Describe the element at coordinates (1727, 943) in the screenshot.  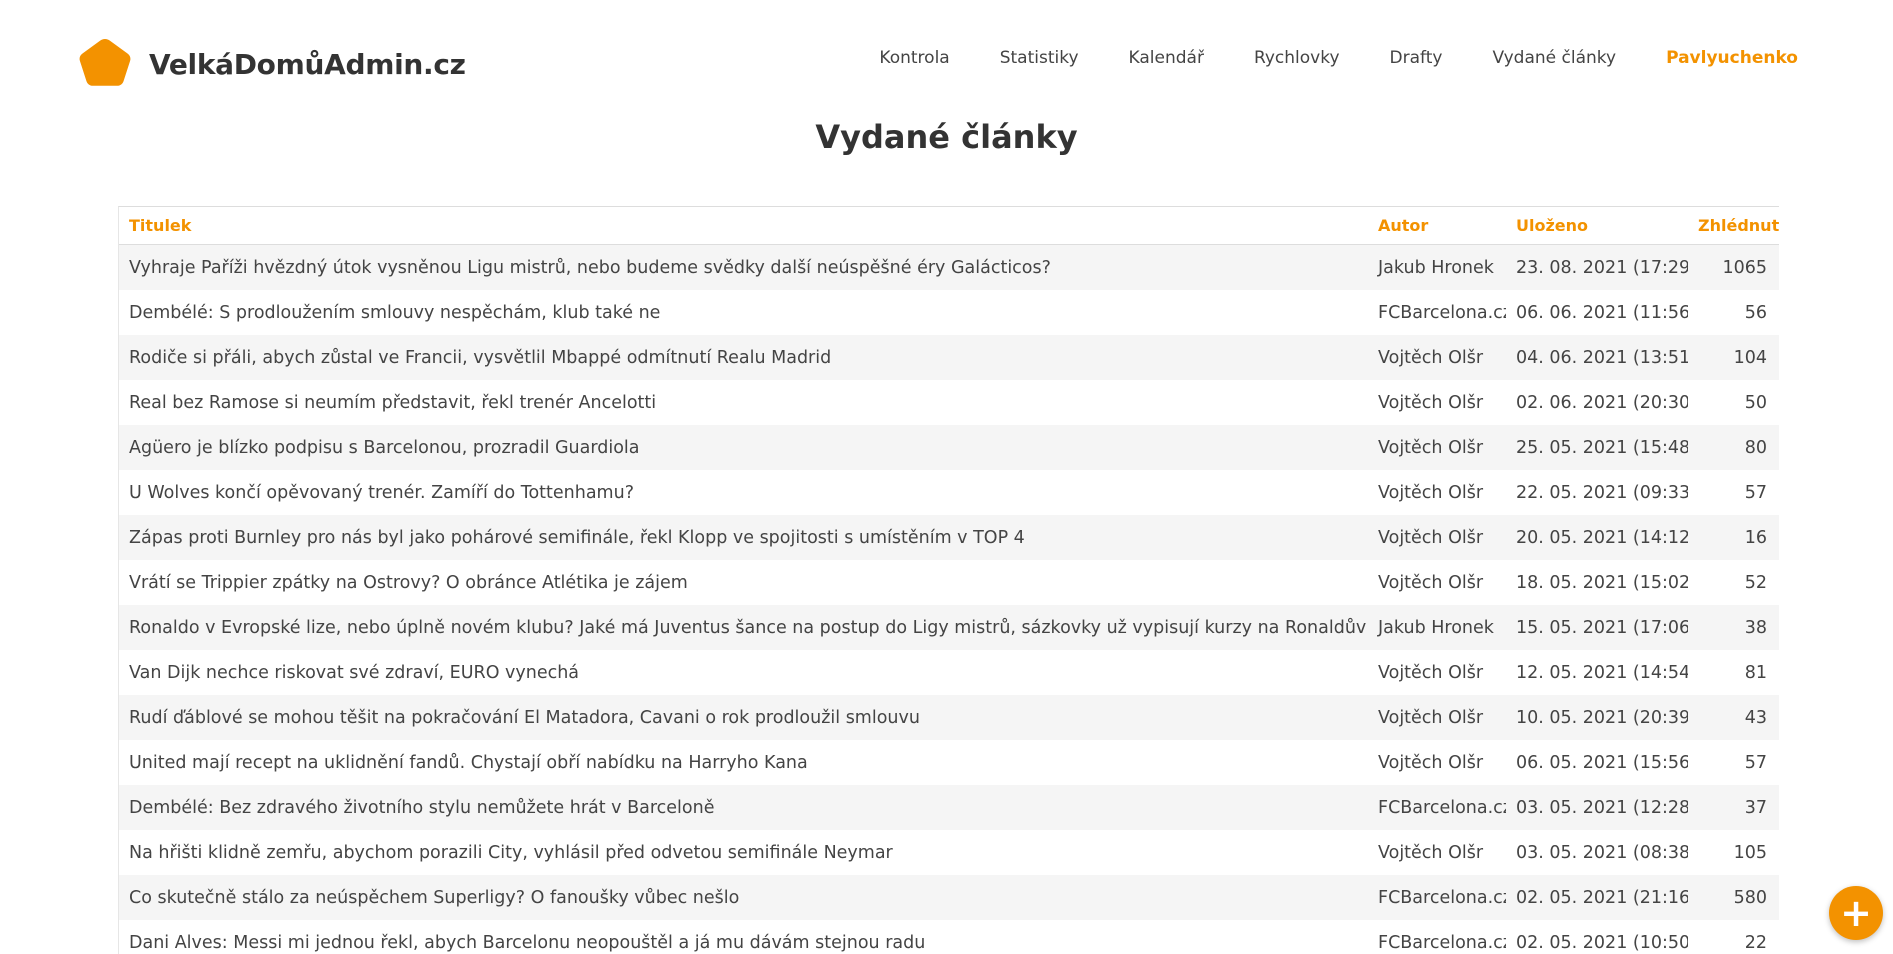
I see `cell-views-value: 22` at that location.